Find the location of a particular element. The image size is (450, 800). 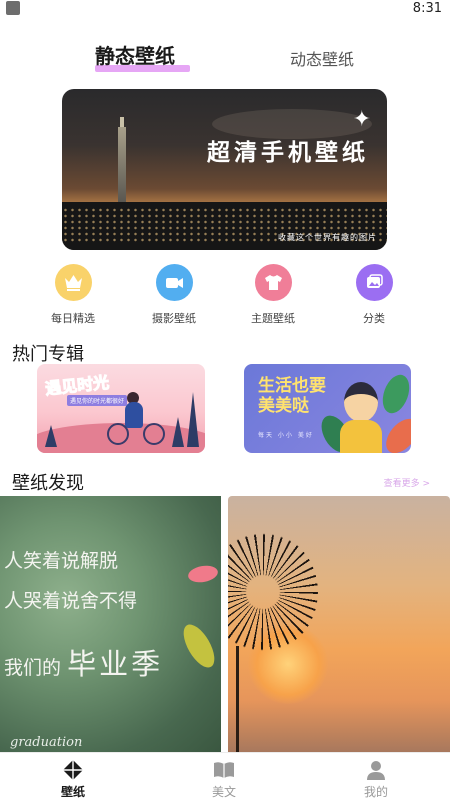

banner-caption: 收藏这个世界有趣的图片 is located at coordinates (327, 237).